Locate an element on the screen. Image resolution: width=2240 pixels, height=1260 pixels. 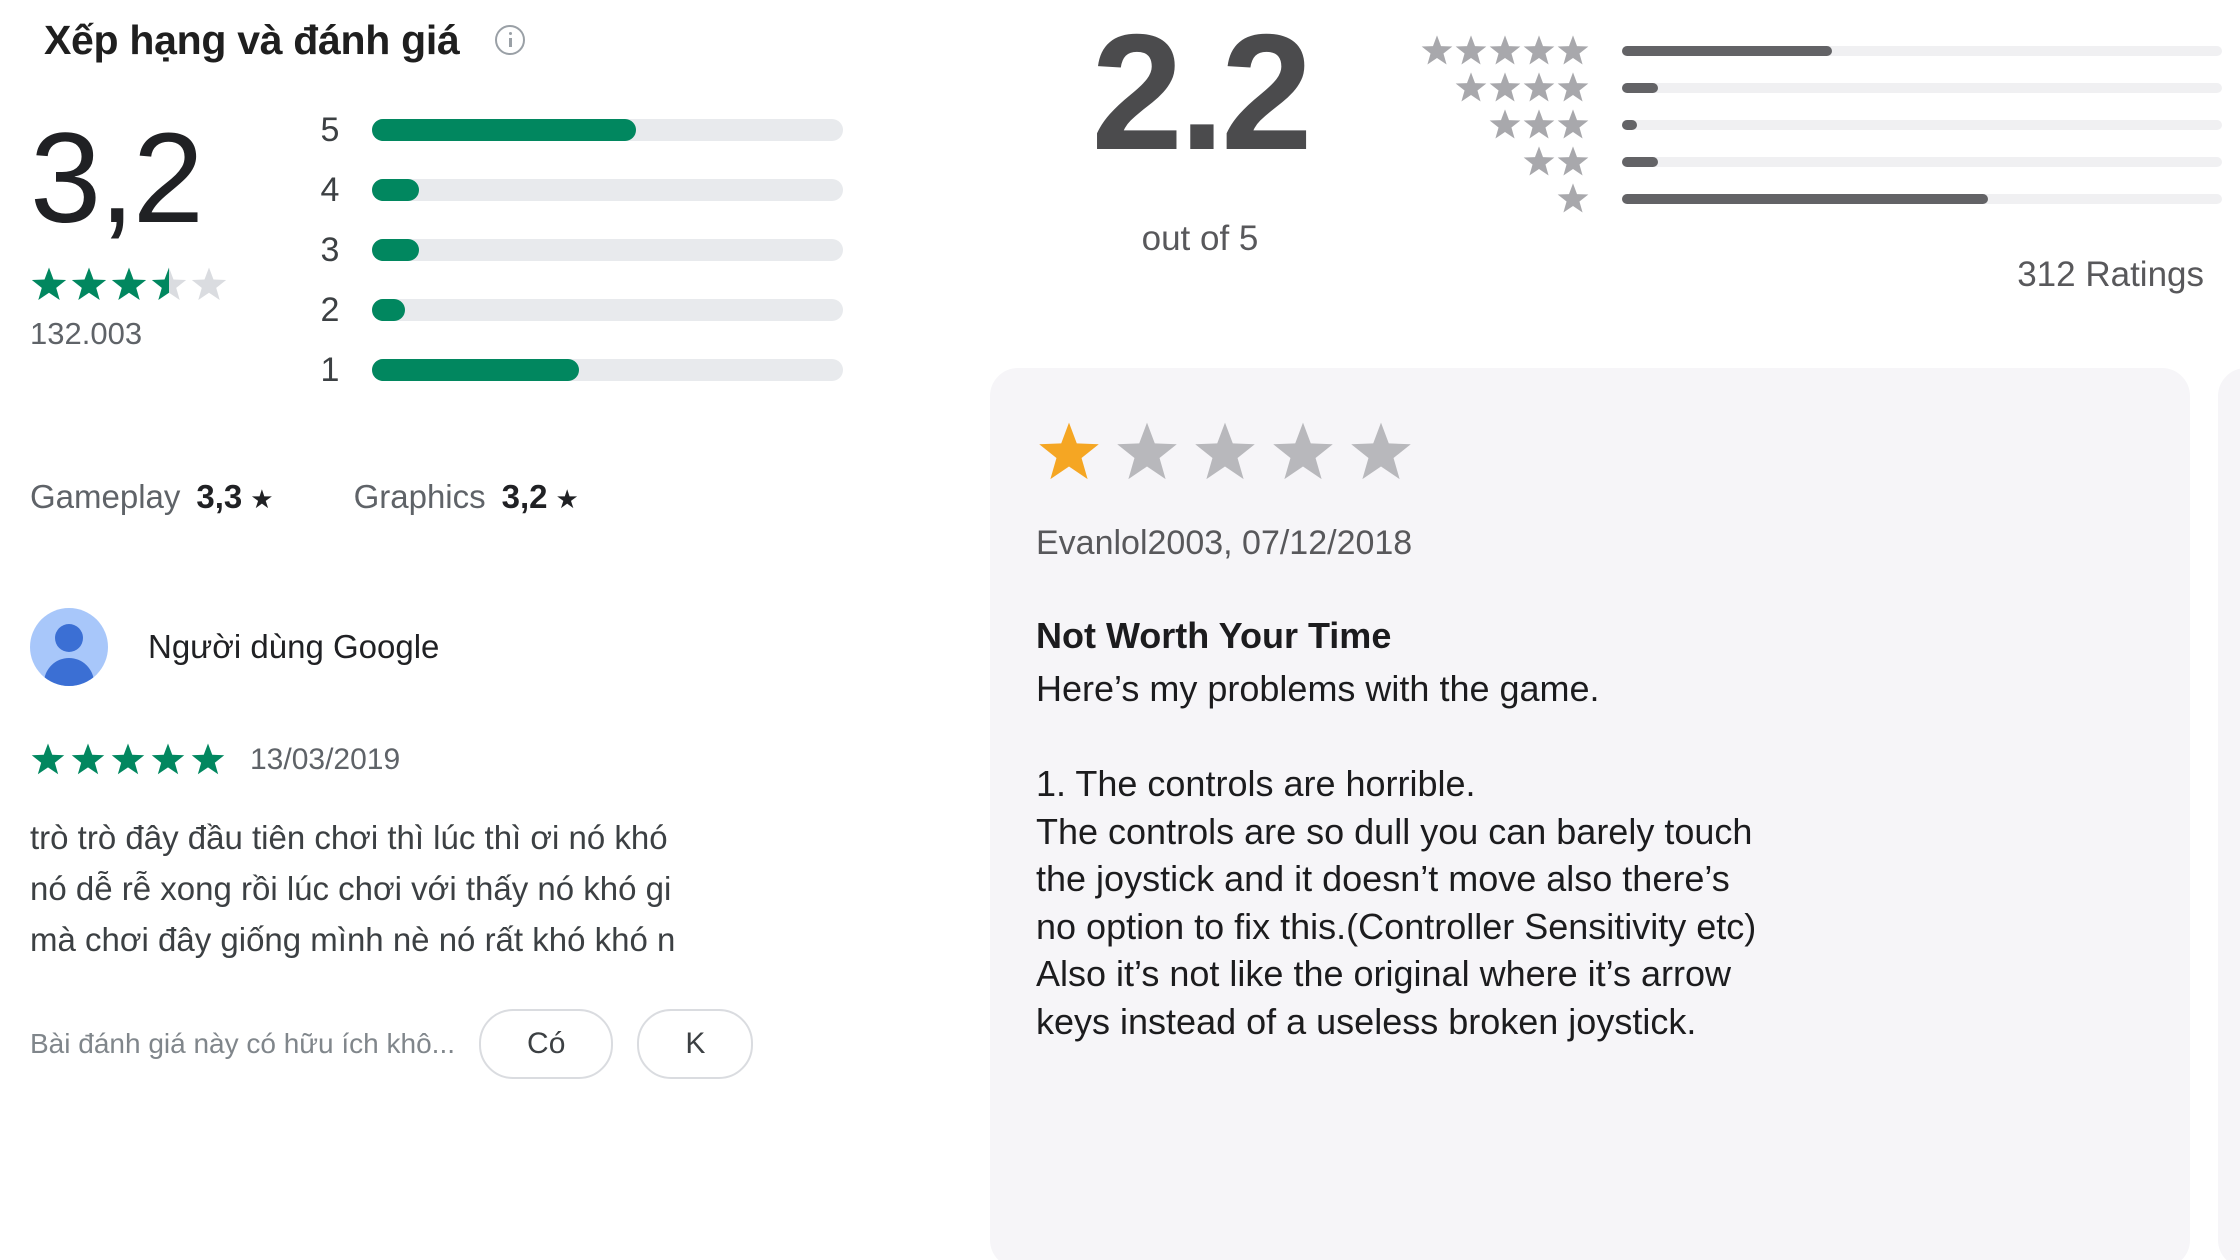
histogram-row: 3 is located at coordinates (645, 250).